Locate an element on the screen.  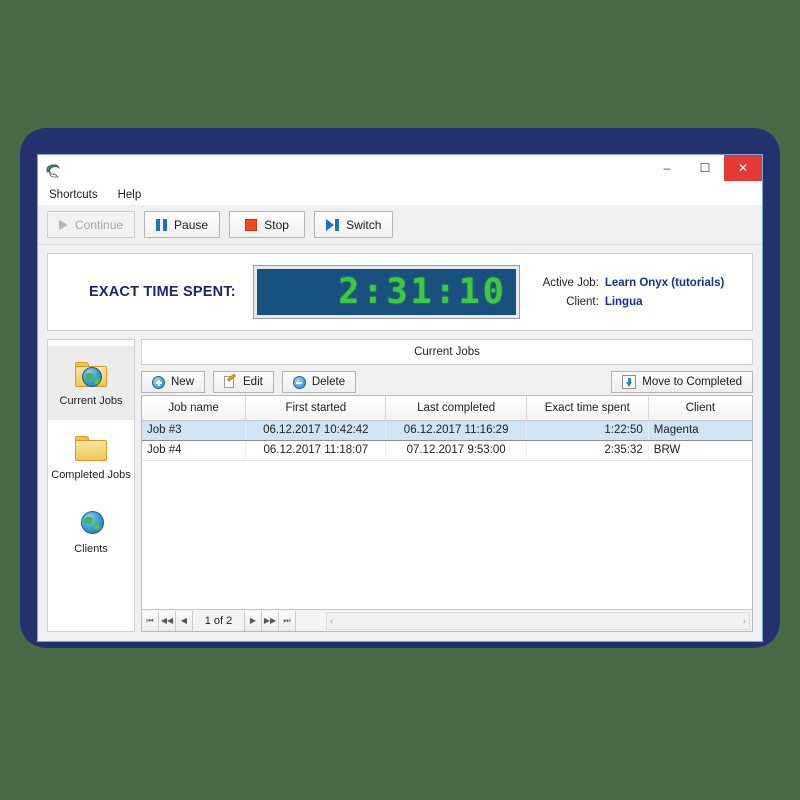
cell-job-name: Job #4 is located at coordinates (194, 450).